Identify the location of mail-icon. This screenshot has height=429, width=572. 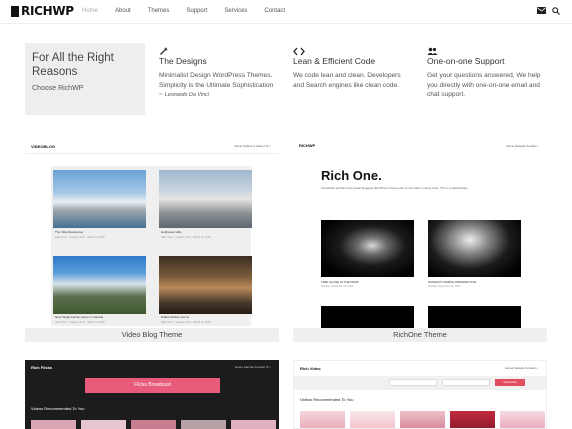
(541, 10).